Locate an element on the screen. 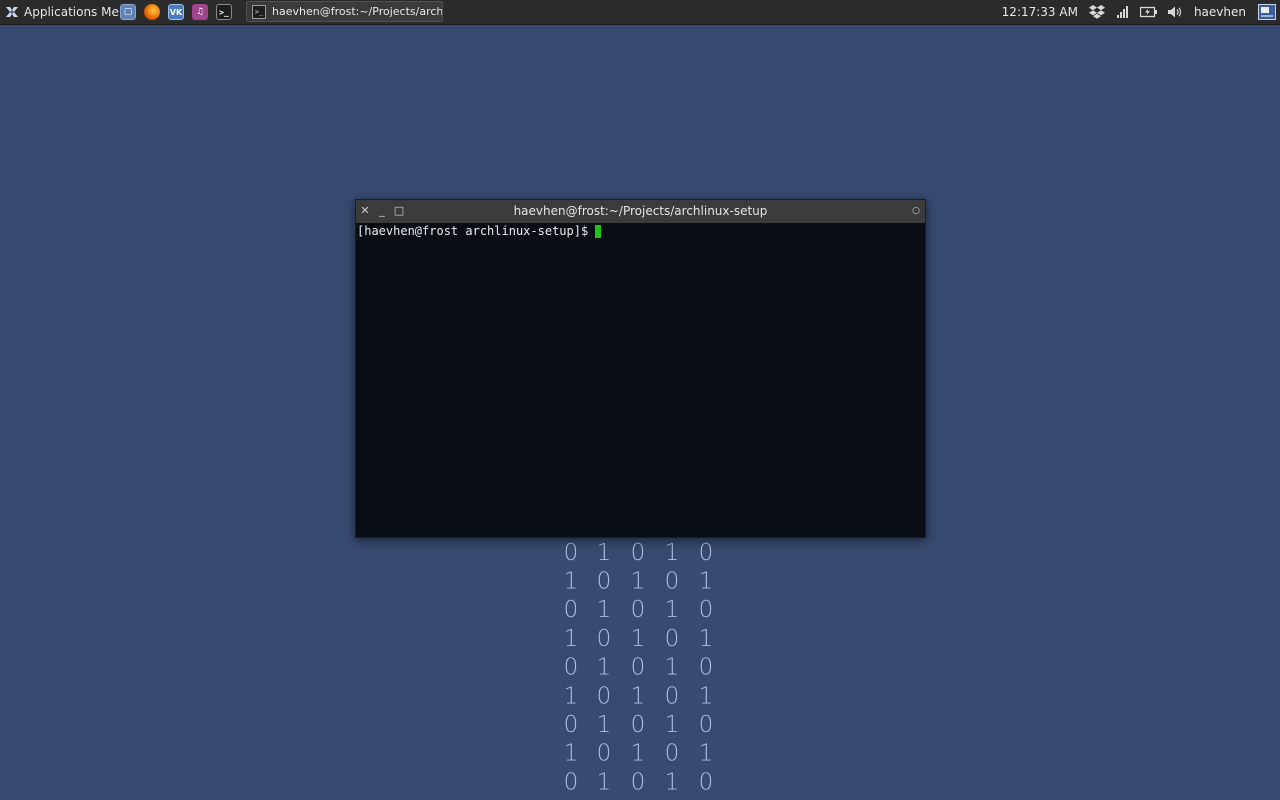  window-title: haevhen@frost:~/Projects/archlinux-setup is located at coordinates (640, 211).